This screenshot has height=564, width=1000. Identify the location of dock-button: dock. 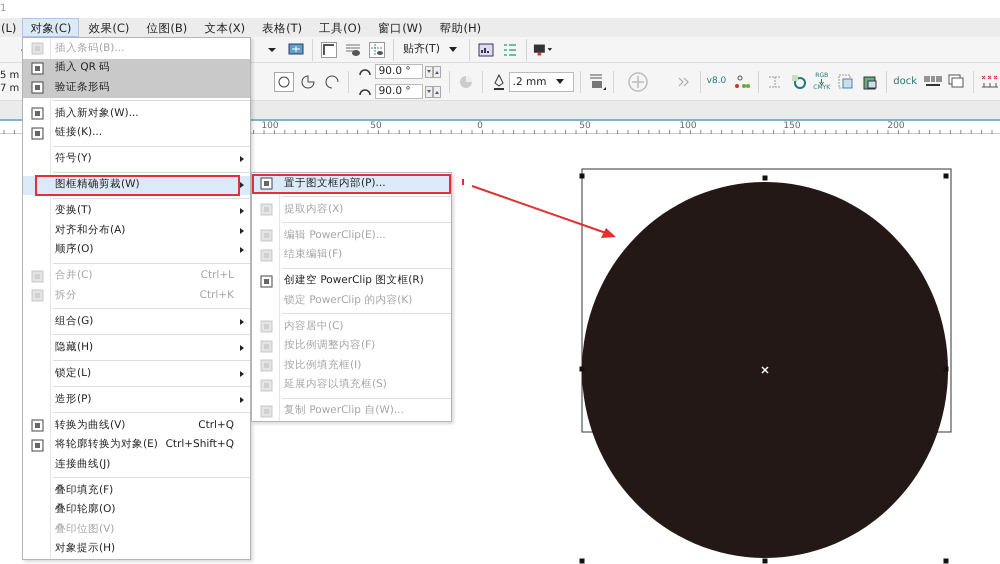
(905, 81).